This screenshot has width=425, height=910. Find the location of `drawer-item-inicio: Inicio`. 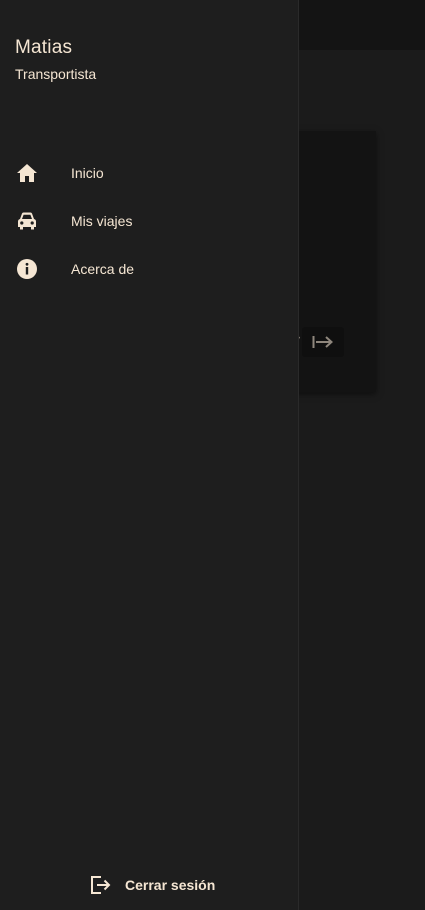

drawer-item-inicio: Inicio is located at coordinates (149, 173).